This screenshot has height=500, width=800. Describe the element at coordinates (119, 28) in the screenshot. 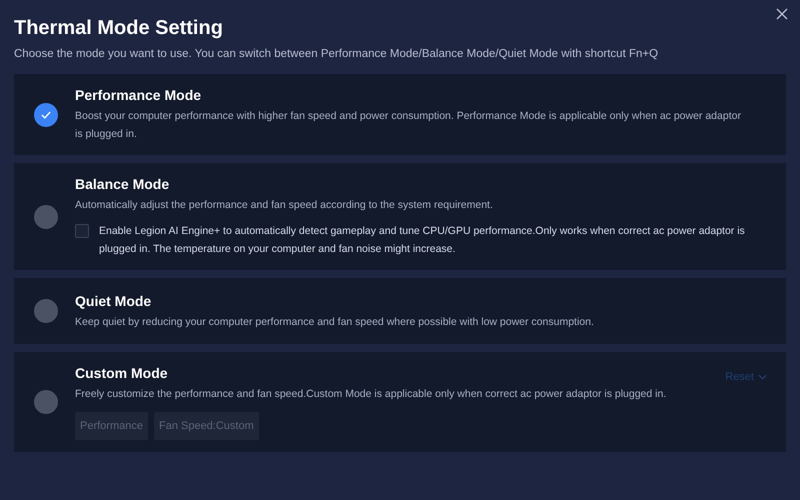

I see `window-title: Thermal Mode Setting` at that location.